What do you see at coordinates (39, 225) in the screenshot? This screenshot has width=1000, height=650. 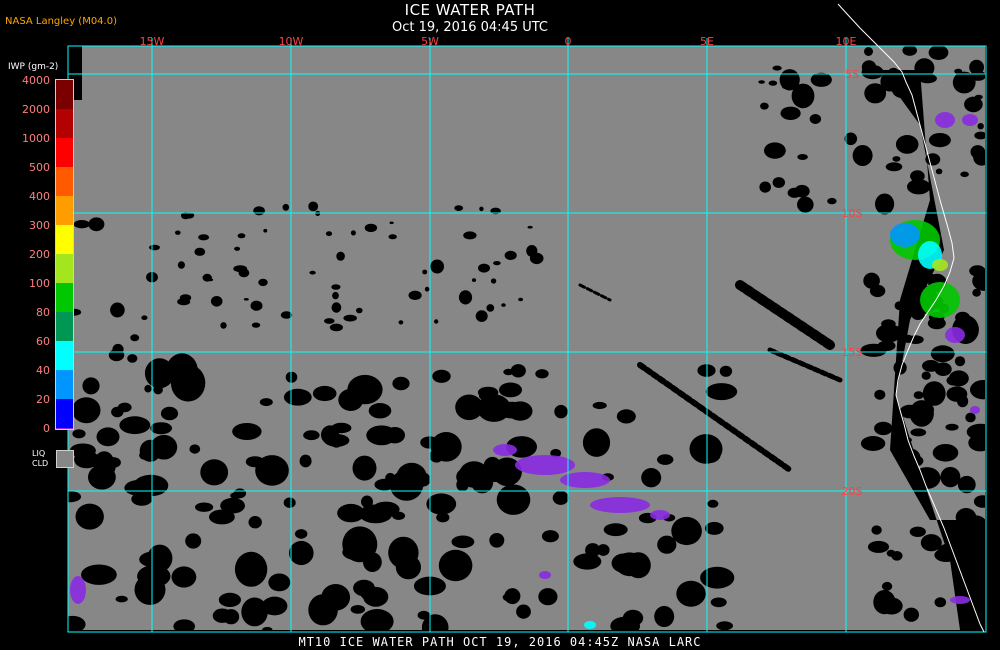 I see `legend-tick-label: 300` at bounding box center [39, 225].